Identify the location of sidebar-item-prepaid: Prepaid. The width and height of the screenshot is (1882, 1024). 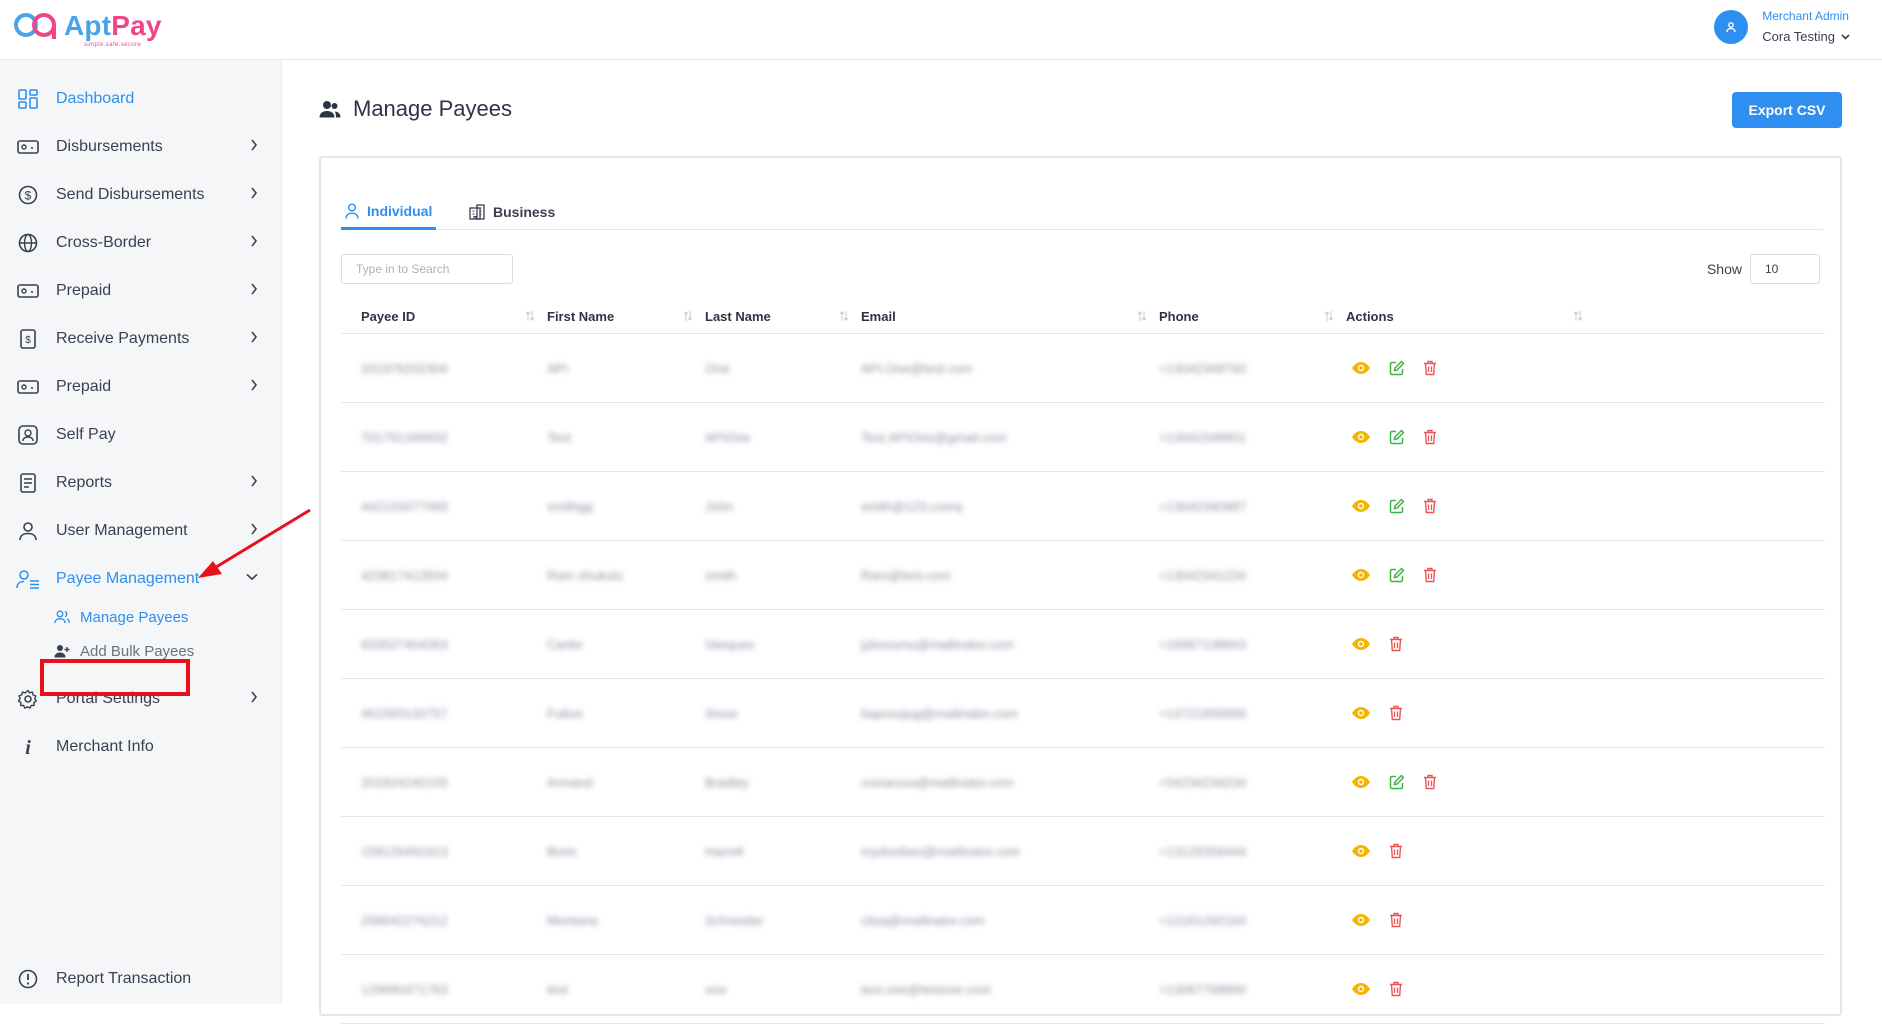
(141, 291).